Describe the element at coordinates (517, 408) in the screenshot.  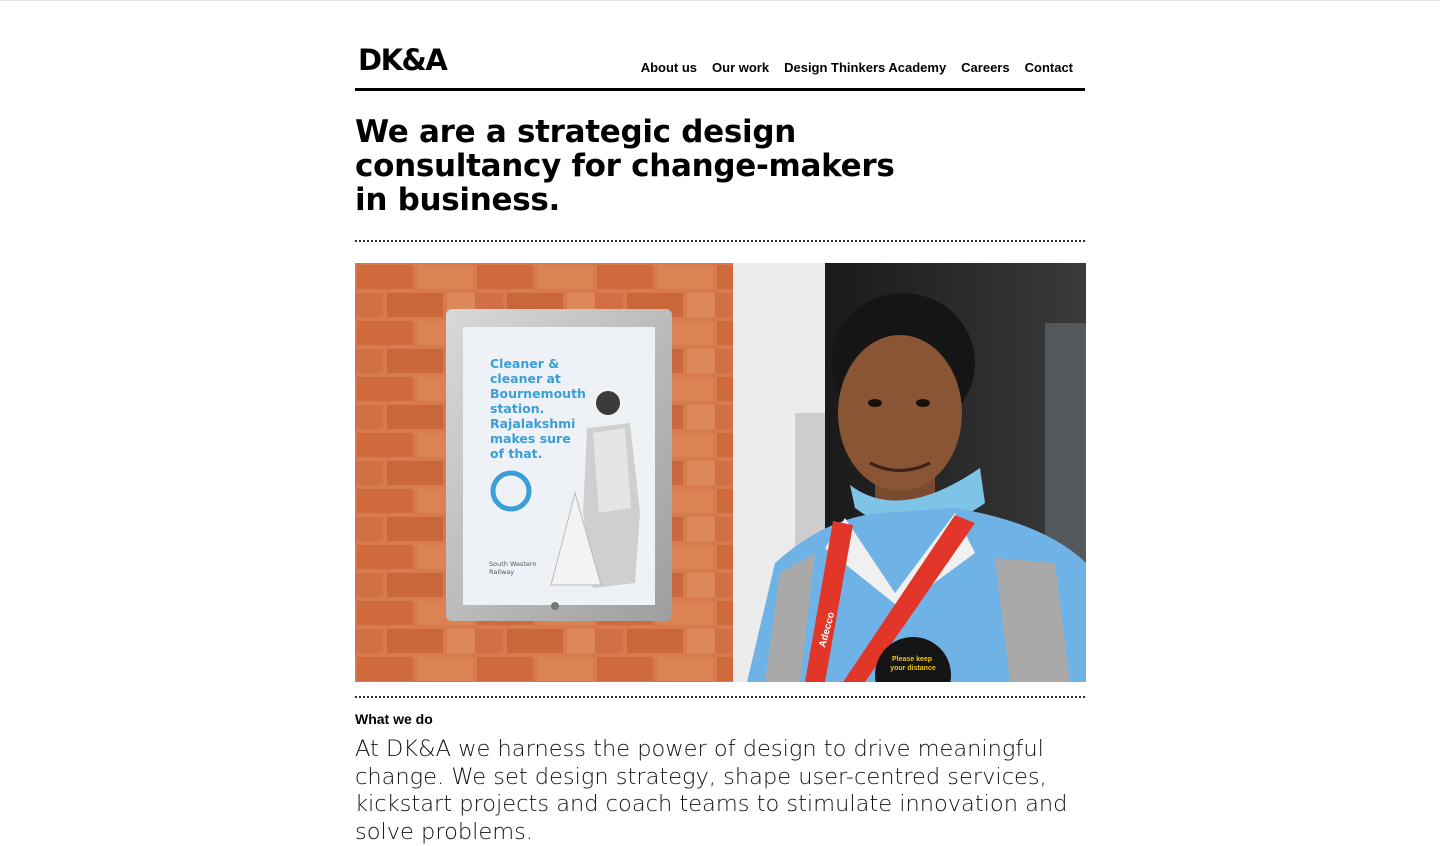
I see `poster-line-4: station.` at that location.